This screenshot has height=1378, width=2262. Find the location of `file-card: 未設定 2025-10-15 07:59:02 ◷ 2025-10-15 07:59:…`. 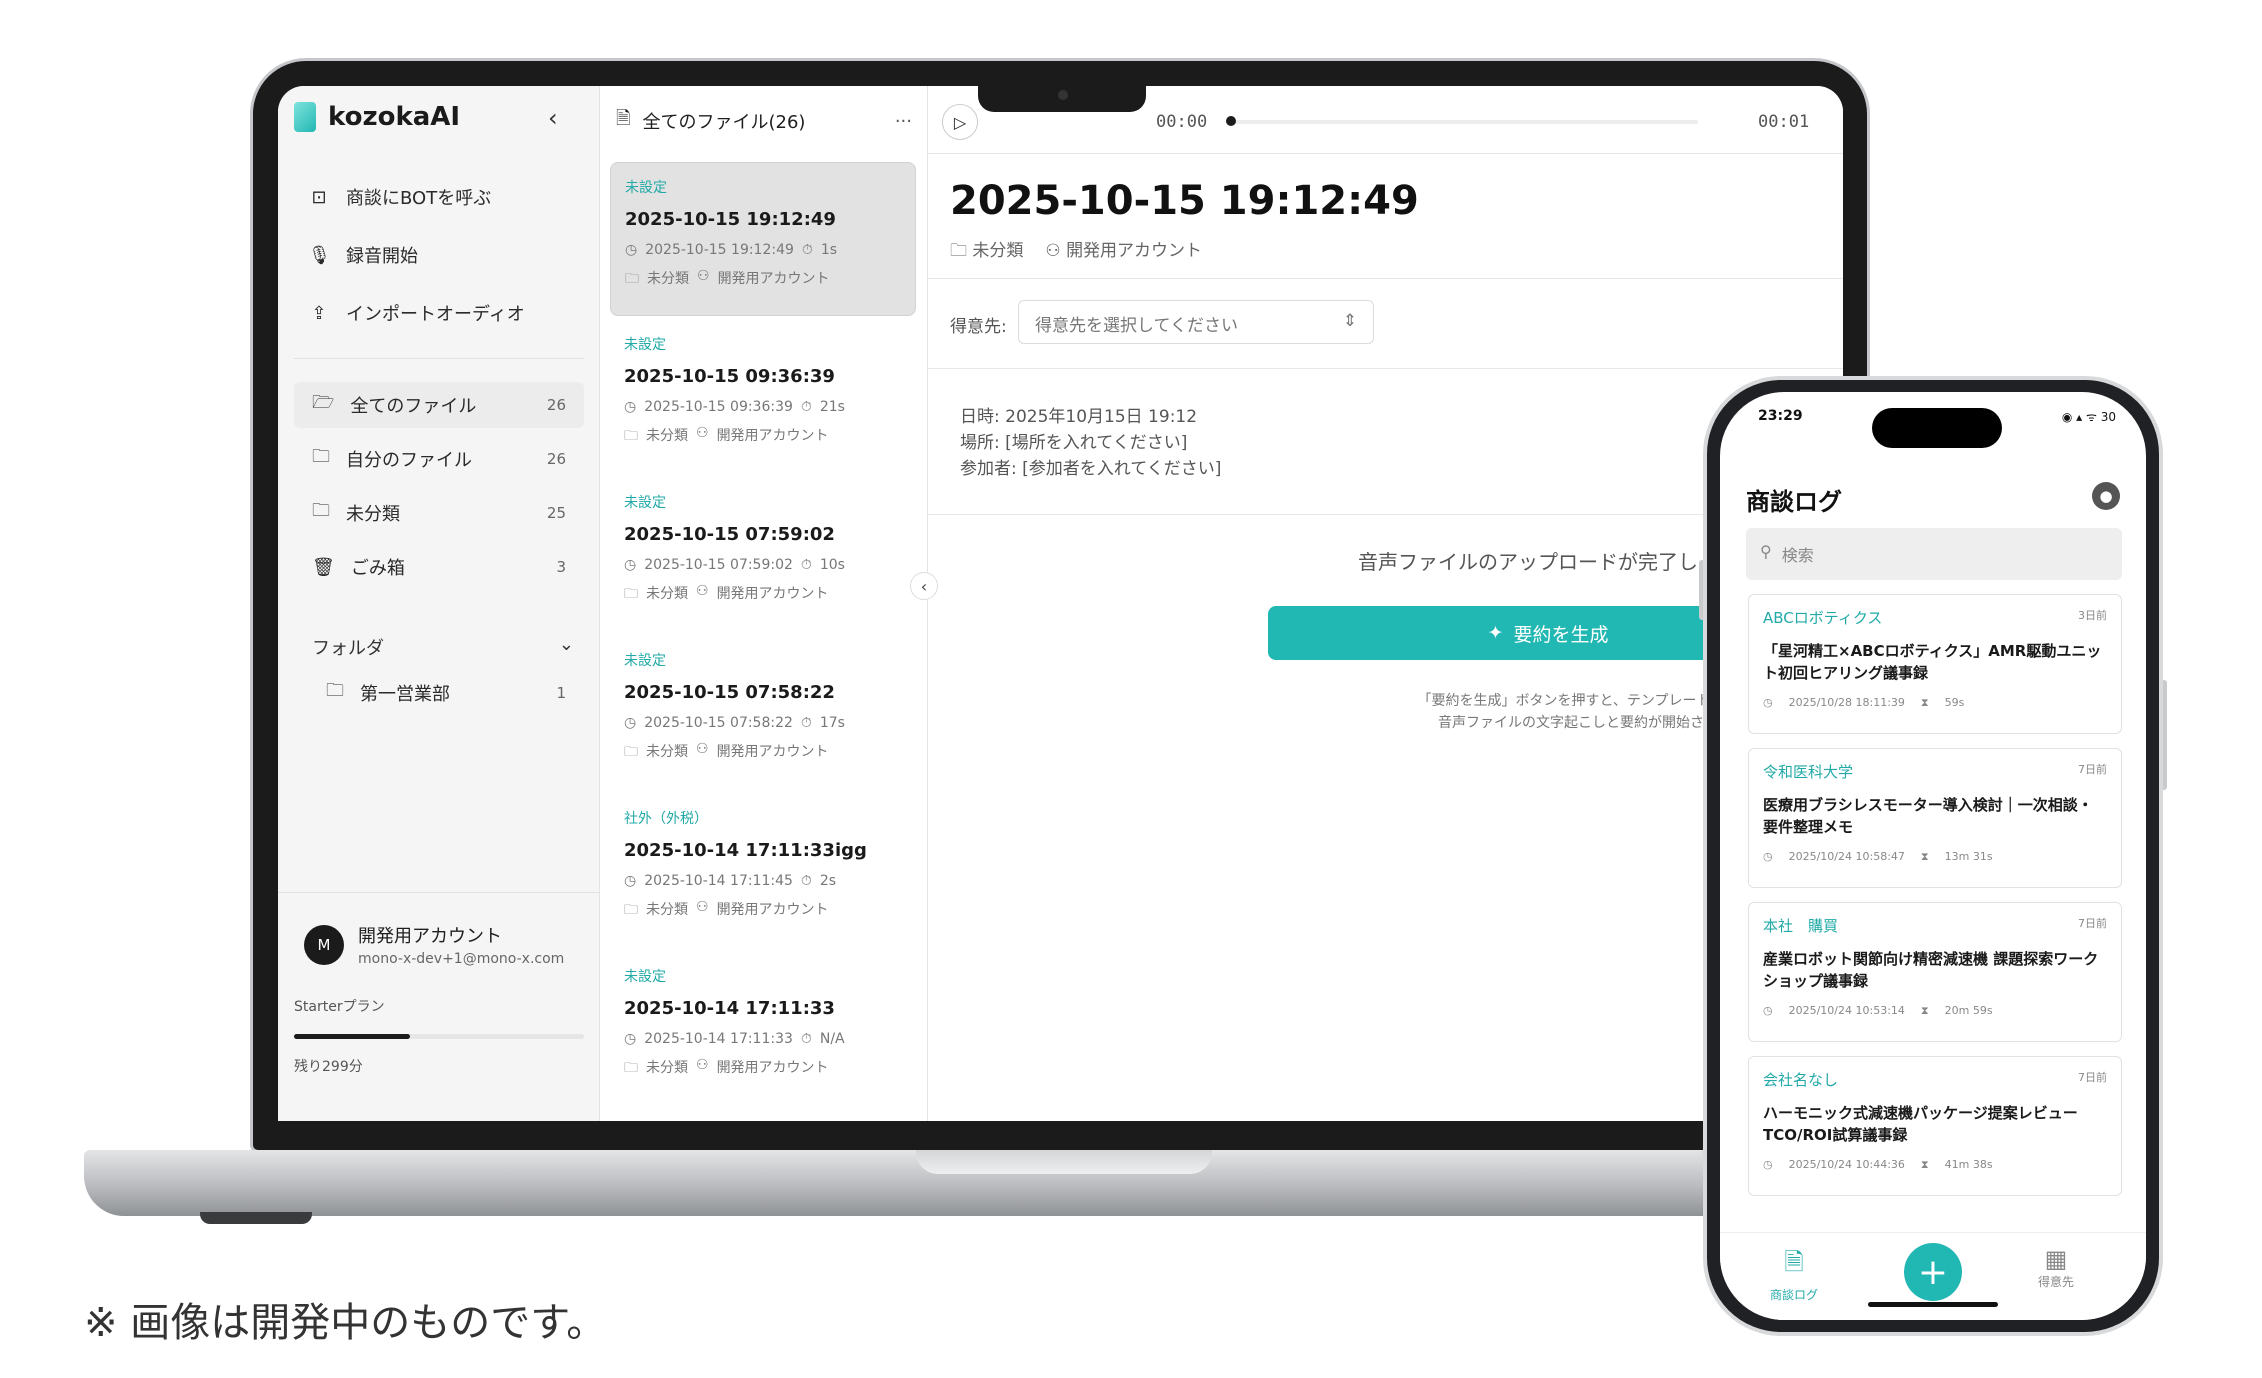

file-card: 未設定 2025-10-15 07:59:02 ◷ 2025-10-15 07:59:… is located at coordinates (763, 555).